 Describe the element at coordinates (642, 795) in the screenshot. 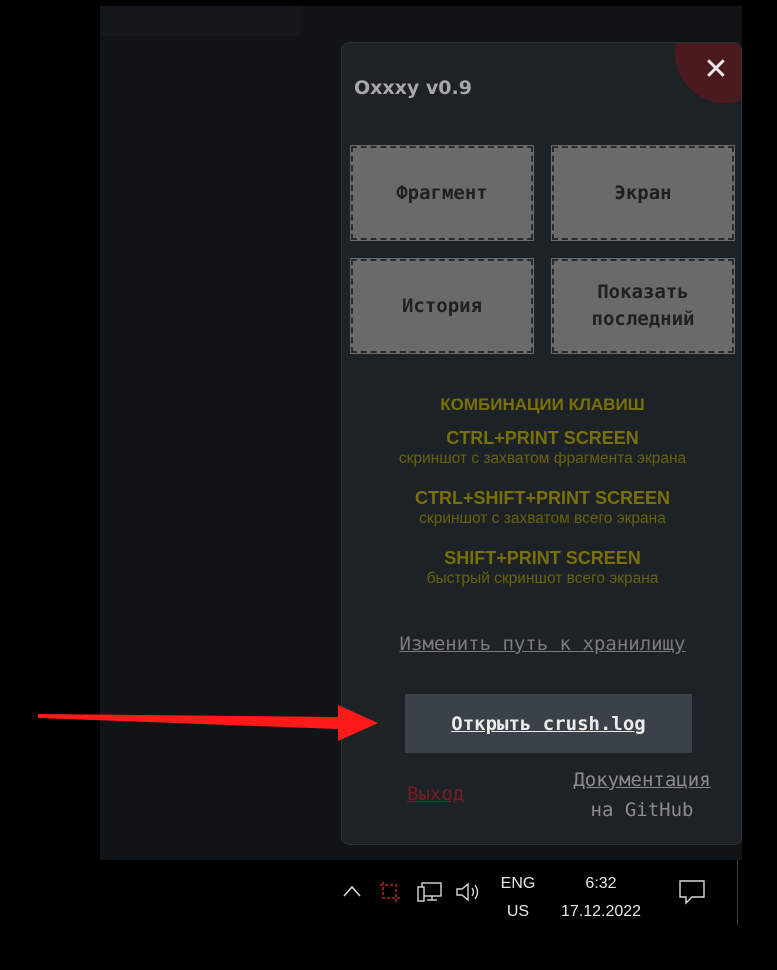

I see `docs-link: Документация на GitHub` at that location.